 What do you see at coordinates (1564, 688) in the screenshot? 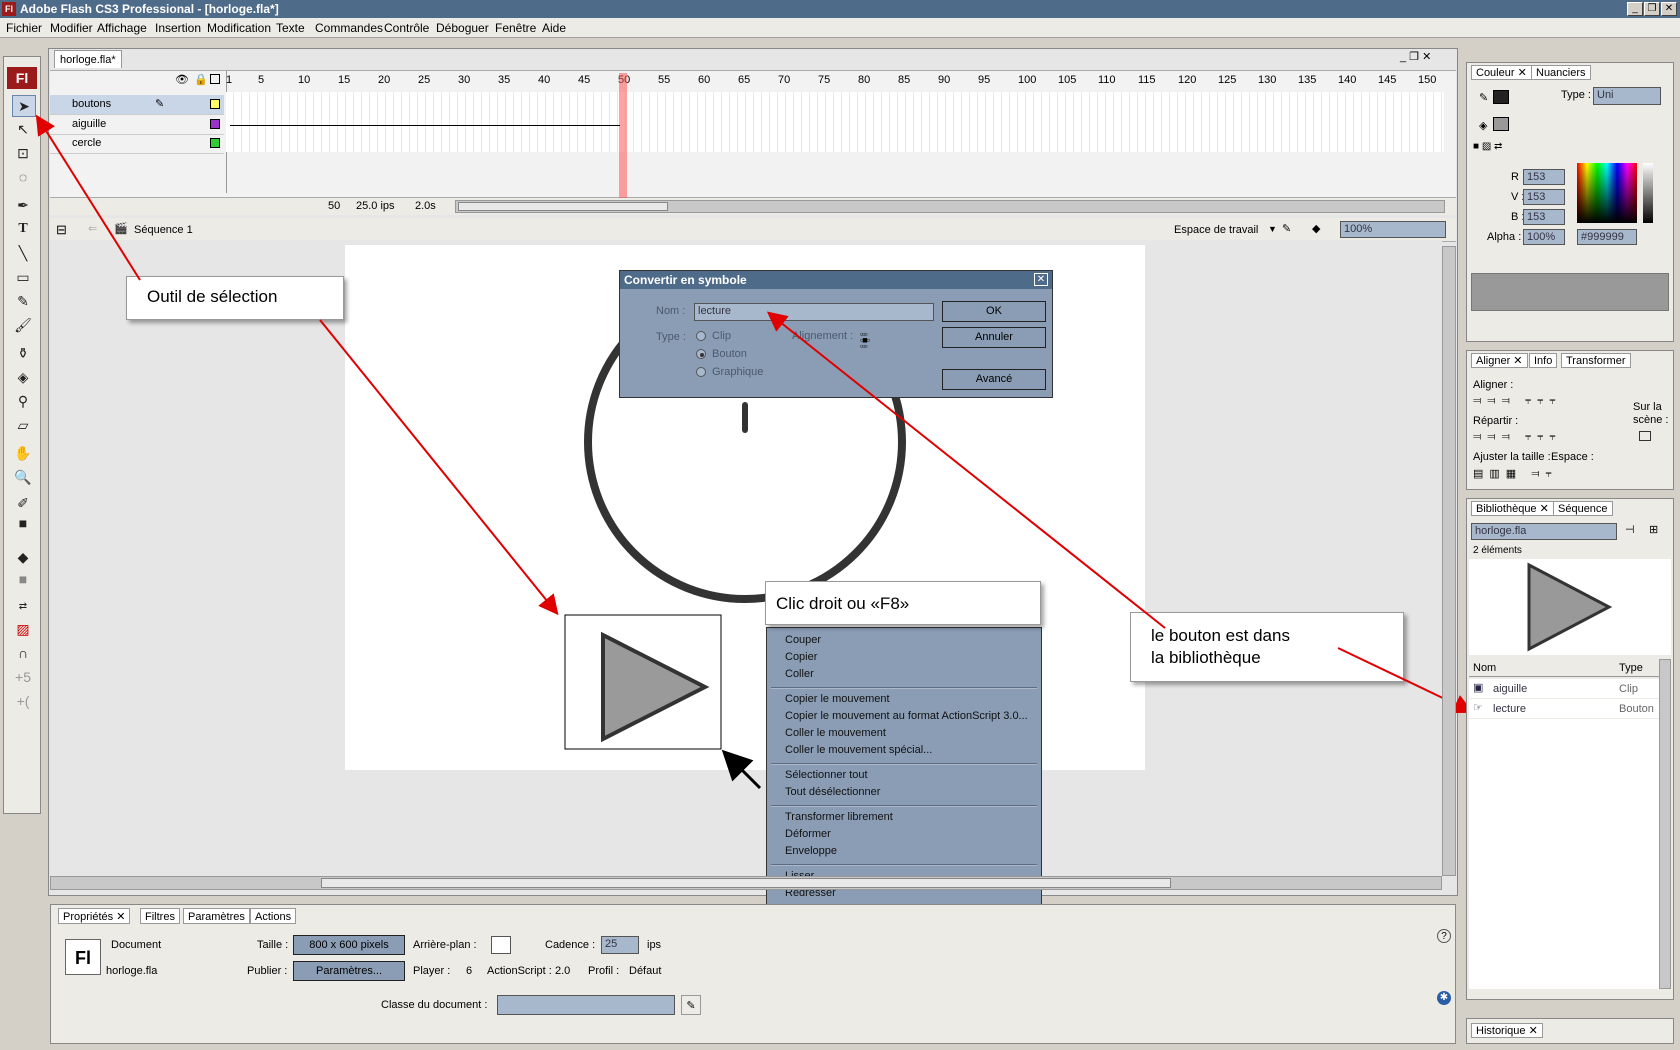
I see `list-item: ▣ aiguille Clip` at bounding box center [1564, 688].